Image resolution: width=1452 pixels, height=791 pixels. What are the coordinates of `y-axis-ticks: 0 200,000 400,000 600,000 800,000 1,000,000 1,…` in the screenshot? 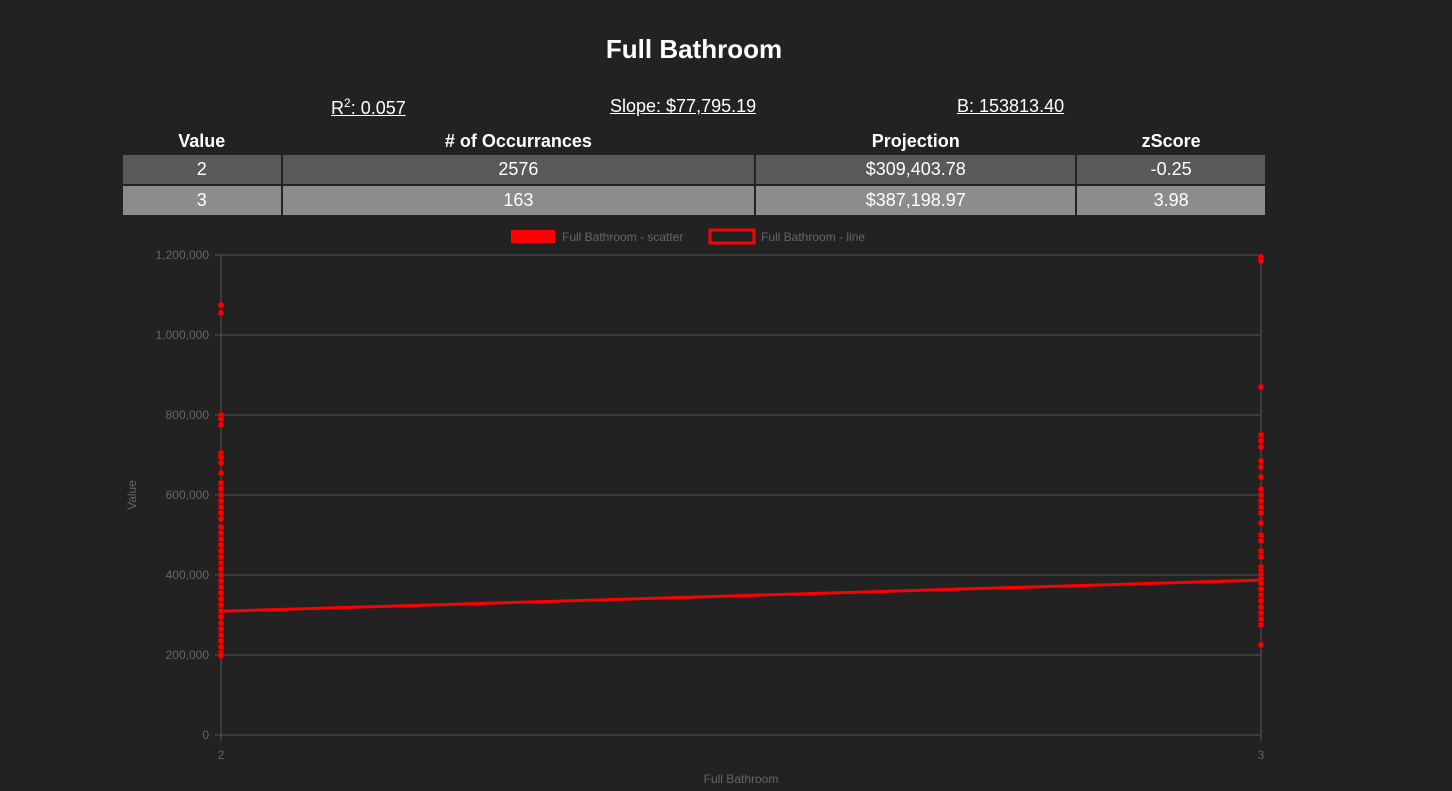 It's located at (183, 495).